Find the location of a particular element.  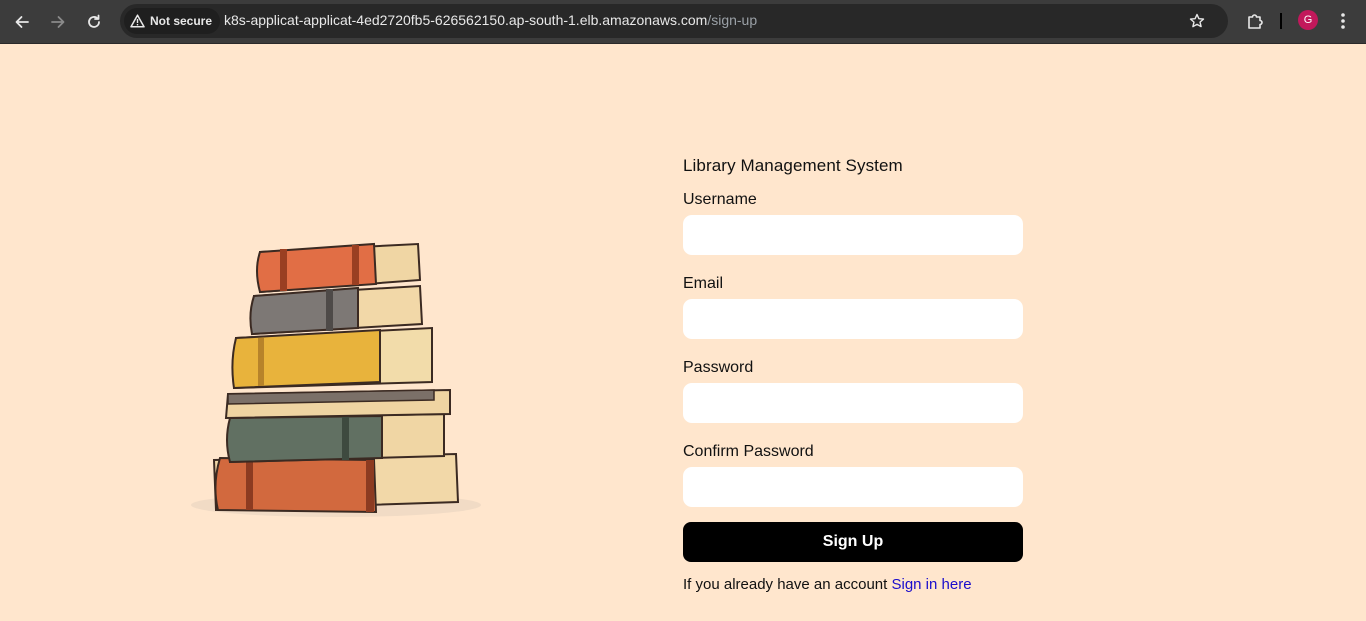

extensions-button is located at coordinates (1255, 21).